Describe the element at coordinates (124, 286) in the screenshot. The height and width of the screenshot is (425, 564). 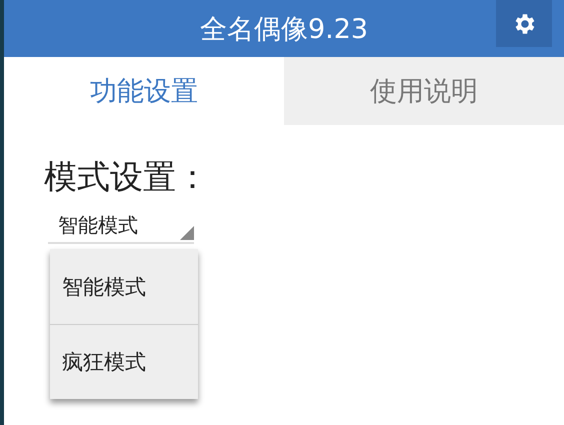
I see `dropdown-option: 智能模式` at that location.